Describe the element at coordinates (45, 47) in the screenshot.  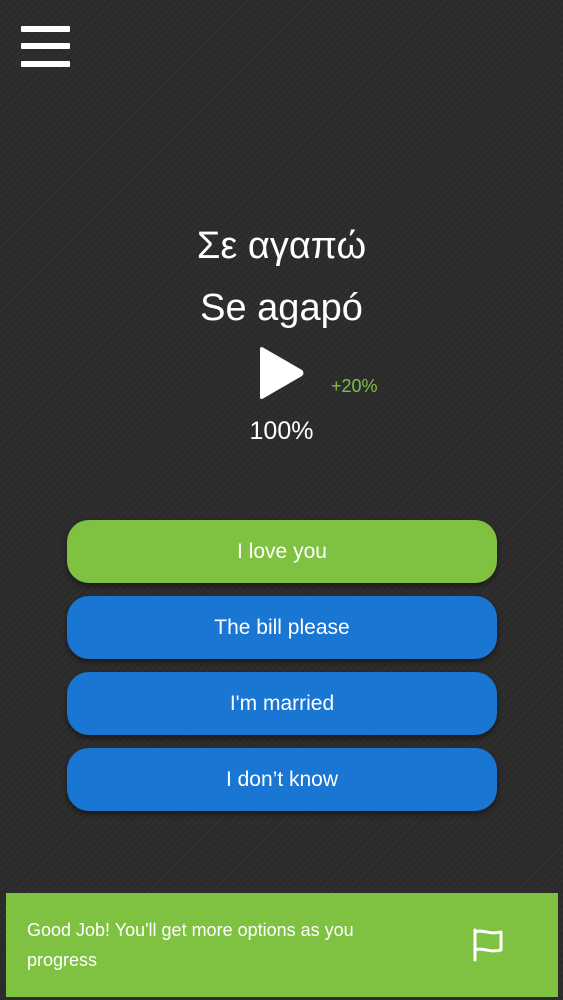
I see `hamburger-menu-icon` at that location.